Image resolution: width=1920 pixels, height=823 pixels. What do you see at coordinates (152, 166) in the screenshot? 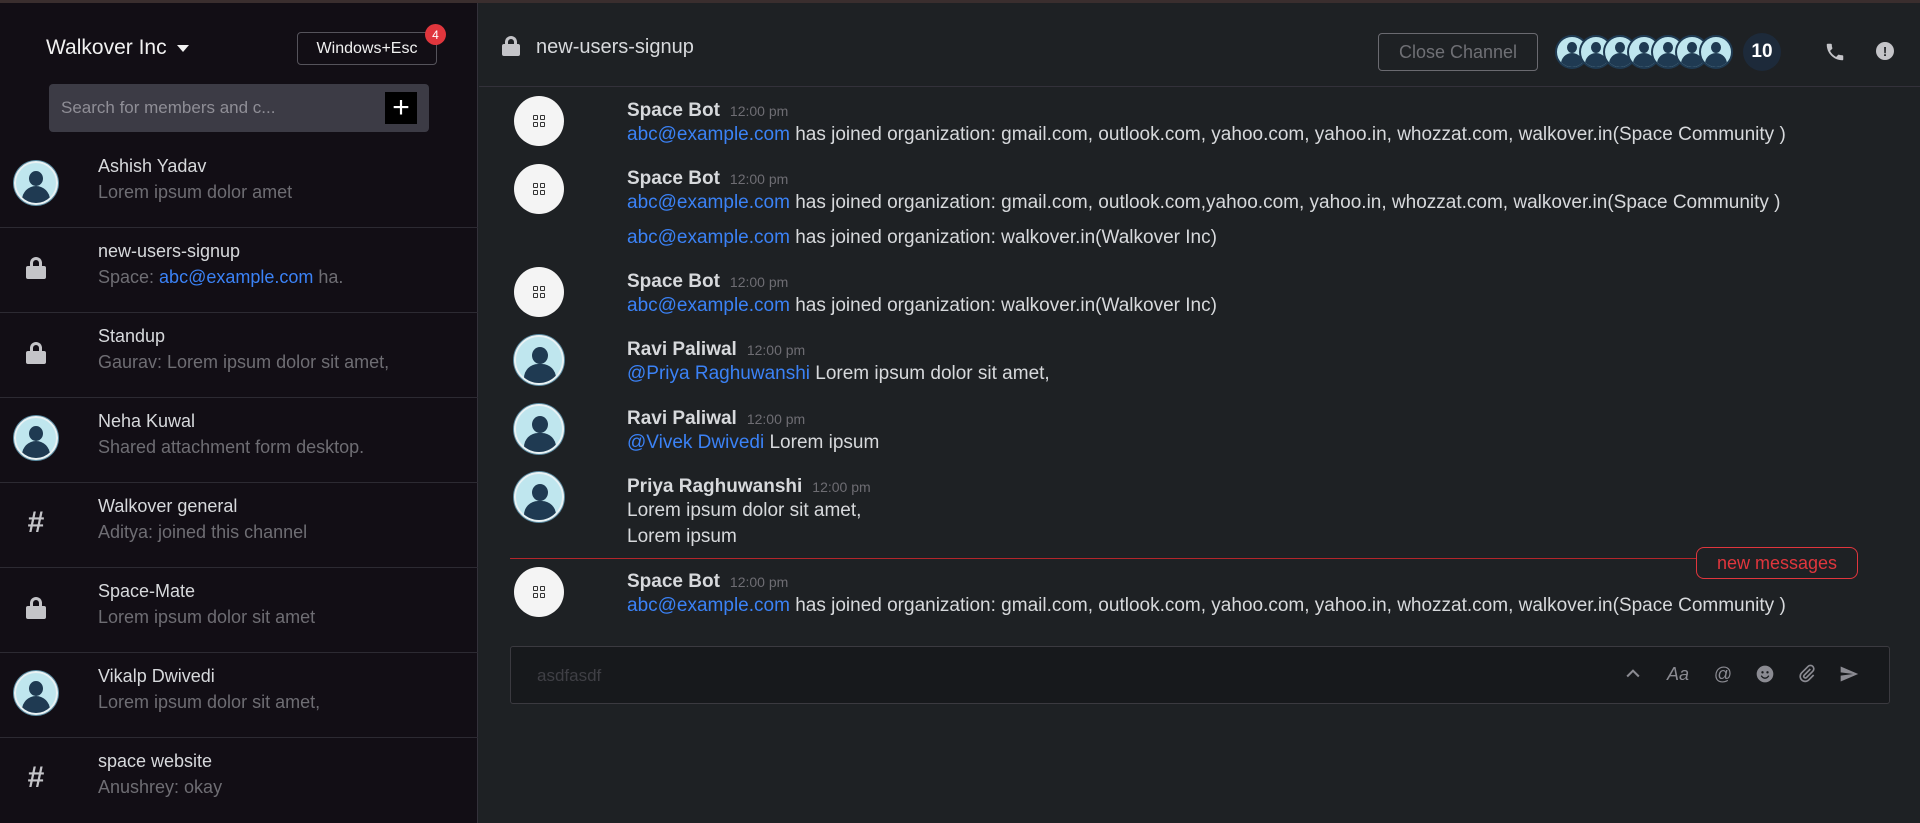
I see `channel-title: Ashish Yadav` at bounding box center [152, 166].